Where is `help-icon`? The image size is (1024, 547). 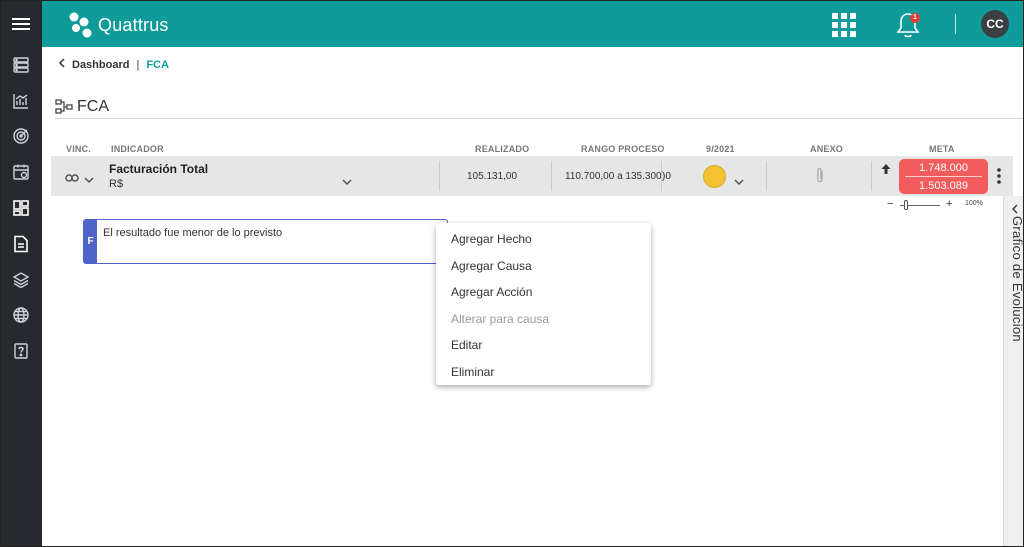 help-icon is located at coordinates (21, 351).